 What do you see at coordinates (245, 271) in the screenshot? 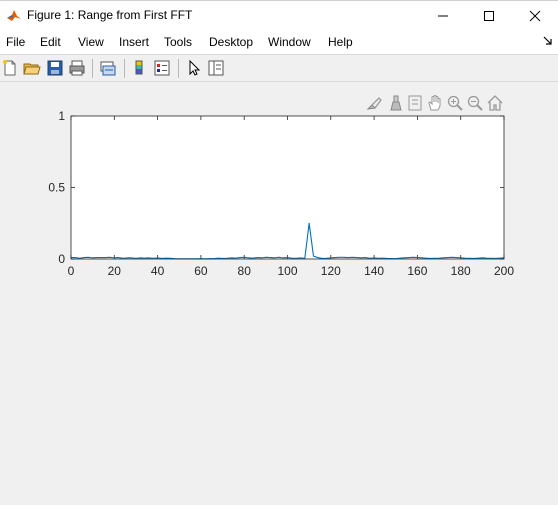
I see `x-tick-label: 80` at bounding box center [245, 271].